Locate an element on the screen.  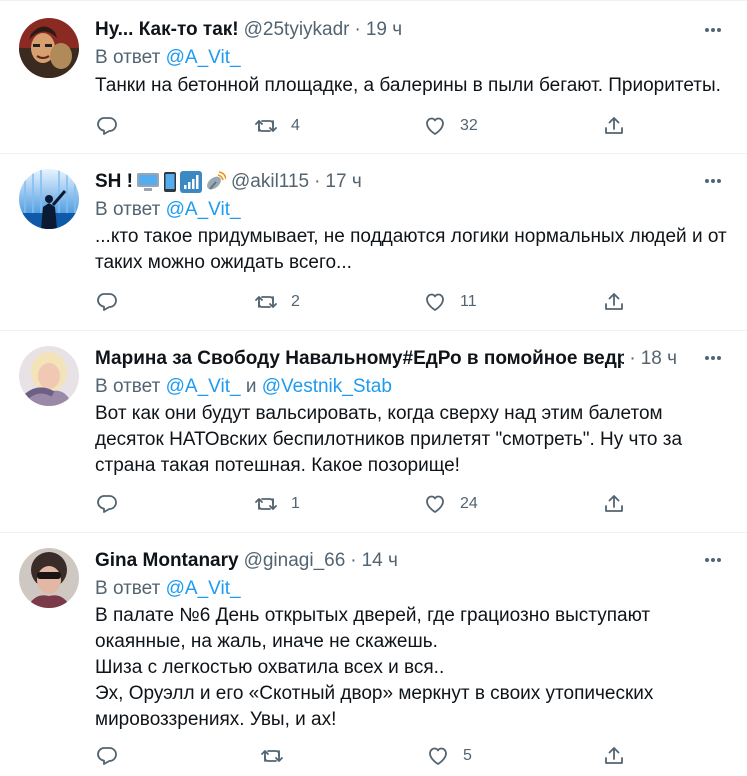
tweet-actions: 2 11 is located at coordinates (365, 302).